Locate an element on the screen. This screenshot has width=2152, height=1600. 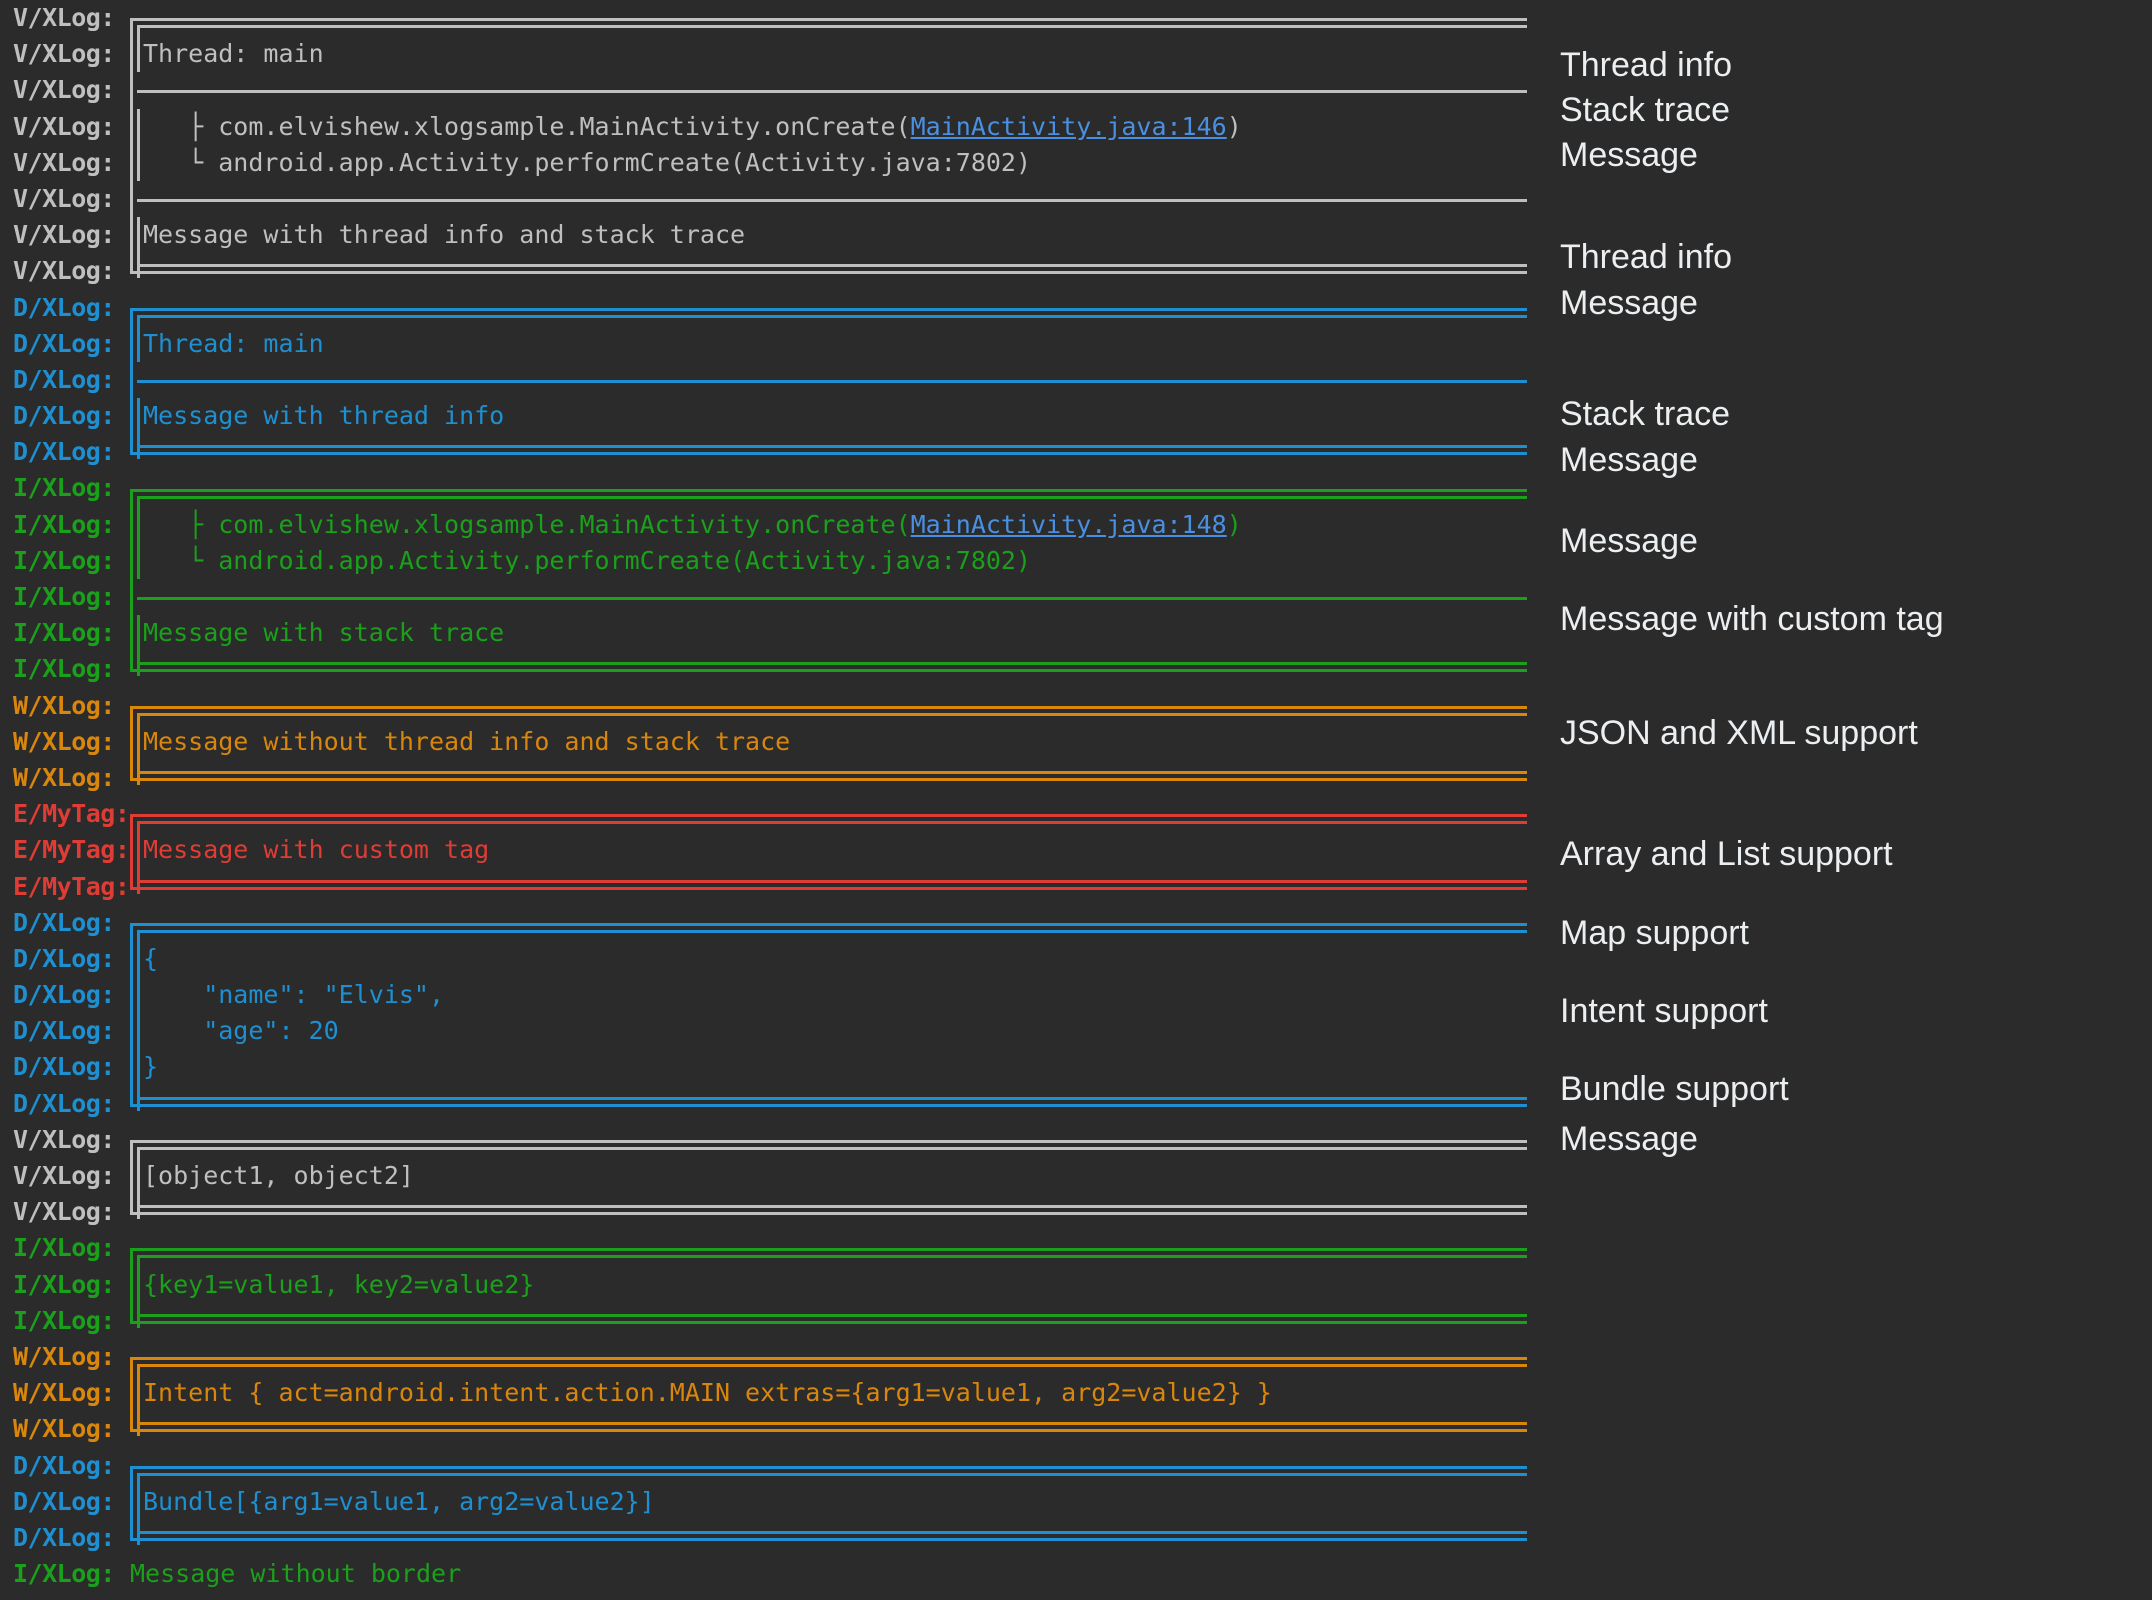
annotation-label: Thread info is located at coordinates (1646, 65).